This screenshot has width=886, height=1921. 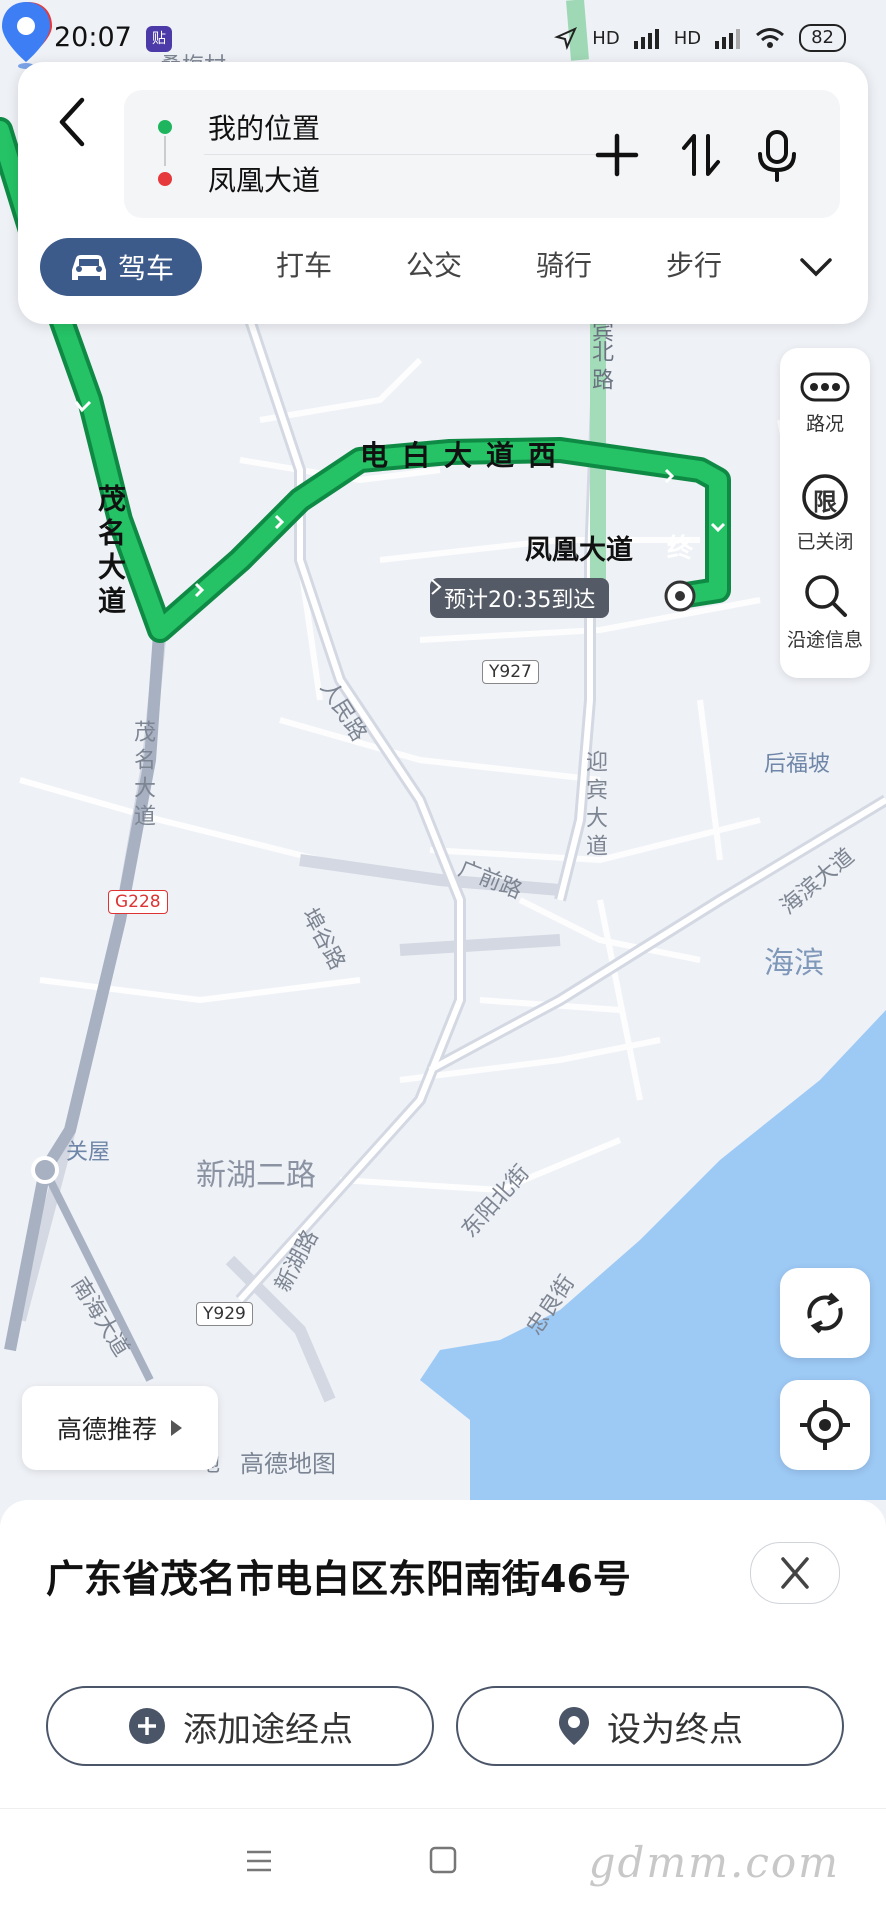 What do you see at coordinates (259, 1861) in the screenshot?
I see `menu-icon` at bounding box center [259, 1861].